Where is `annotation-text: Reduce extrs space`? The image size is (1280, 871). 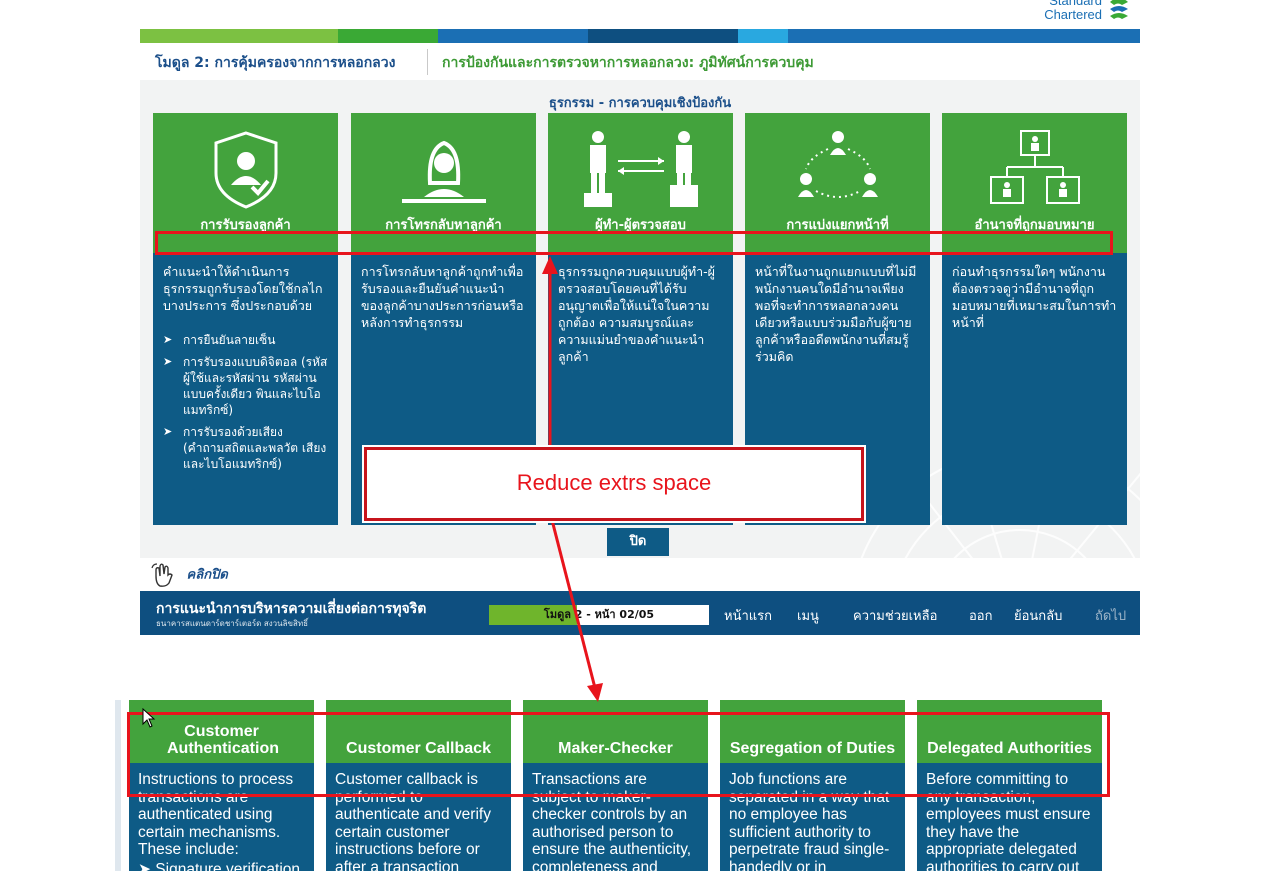 annotation-text: Reduce extrs space is located at coordinates (614, 482).